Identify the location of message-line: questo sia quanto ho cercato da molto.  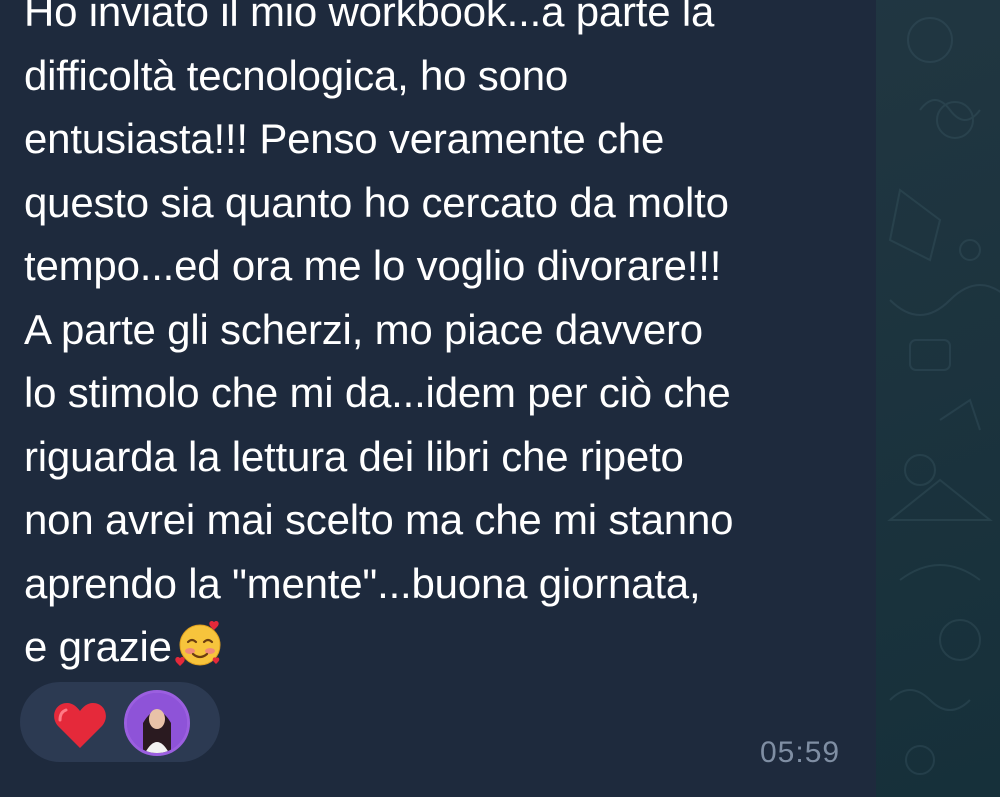
(376, 202).